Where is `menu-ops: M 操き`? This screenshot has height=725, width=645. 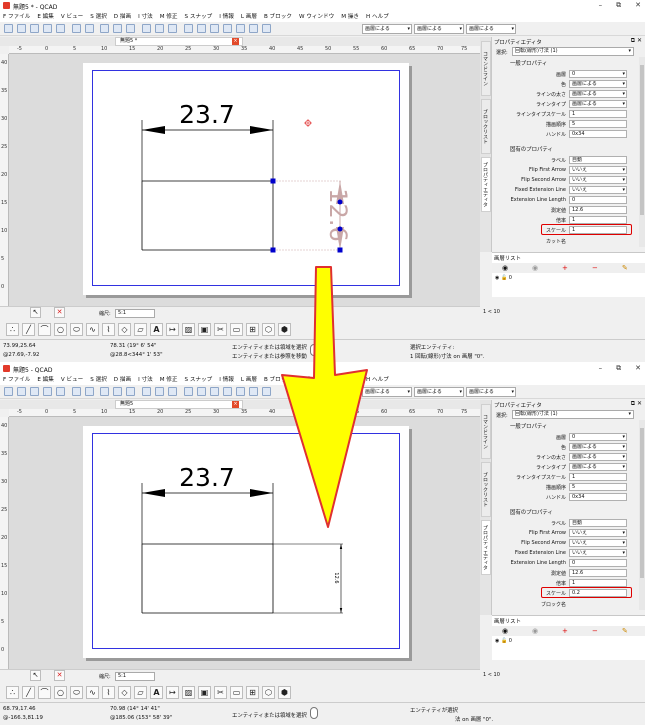
menu-ops: M 操き is located at coordinates (350, 17).